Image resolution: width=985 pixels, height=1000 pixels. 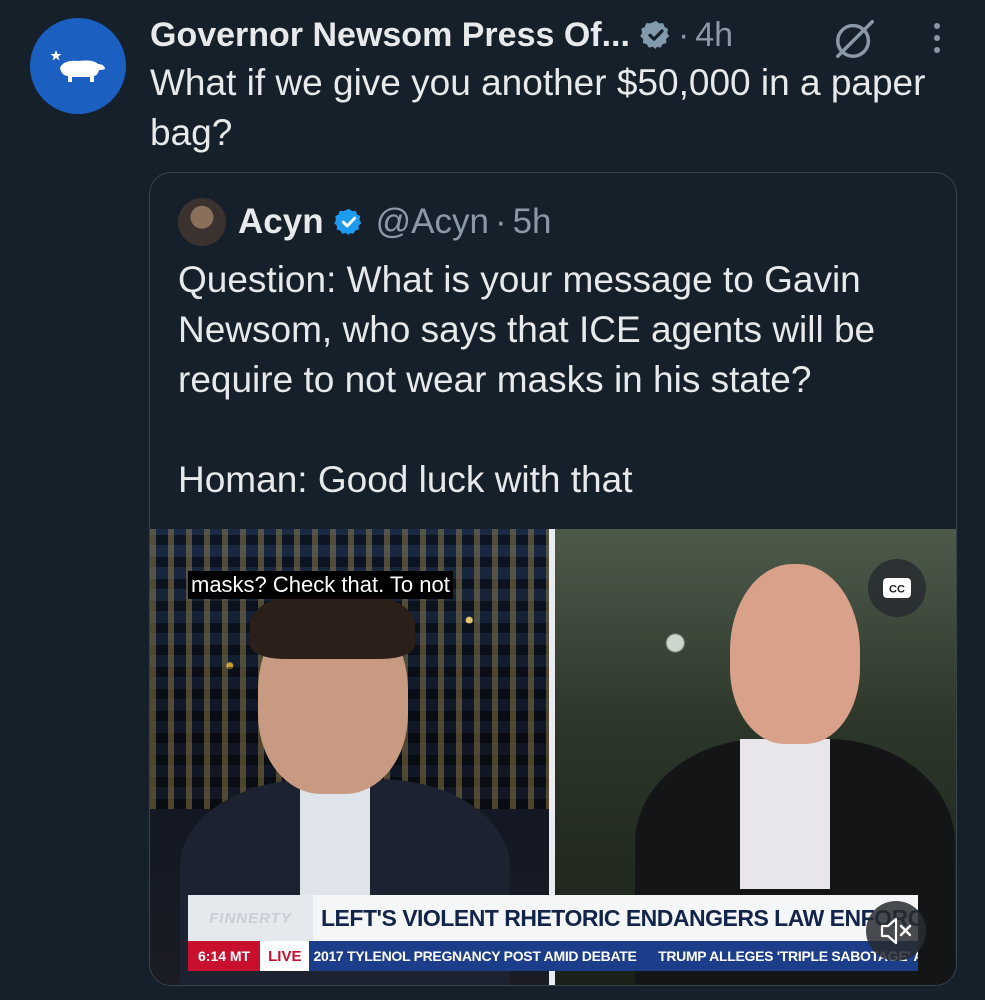 I want to click on anchor-shirt, so click(x=335, y=839).